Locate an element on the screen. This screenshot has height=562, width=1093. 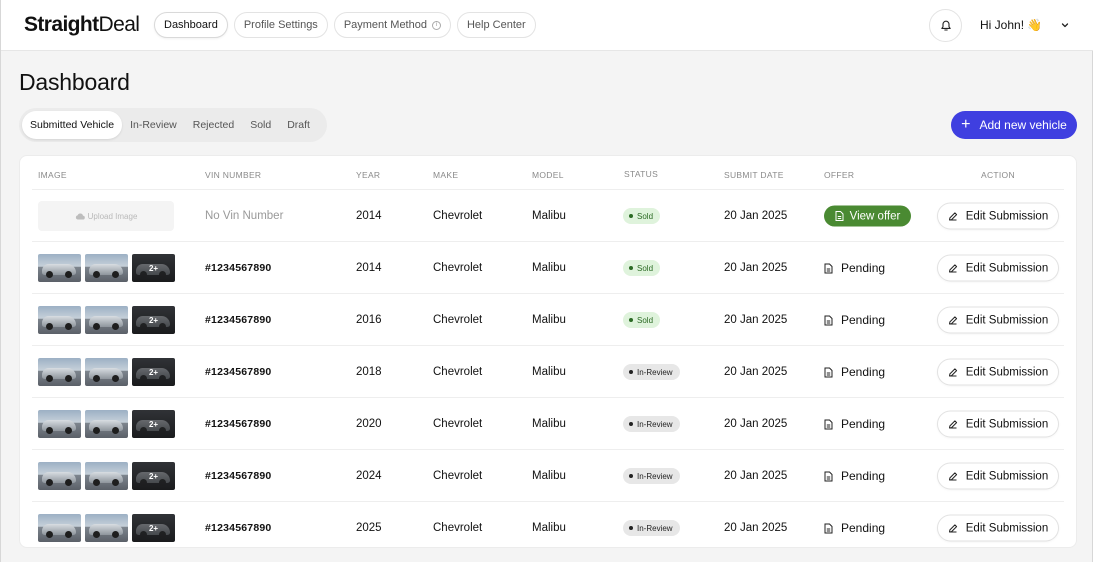
status-badge: Sold is located at coordinates (642, 268).